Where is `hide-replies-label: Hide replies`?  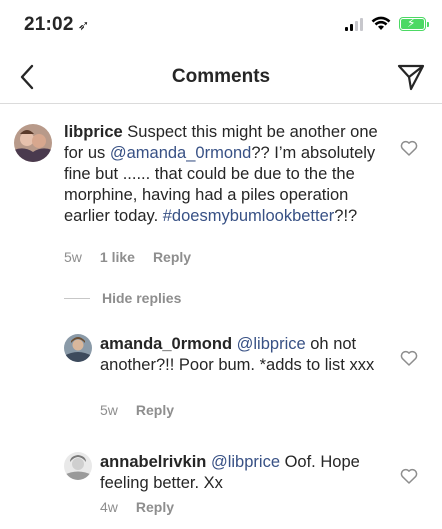 hide-replies-label: Hide replies is located at coordinates (142, 298).